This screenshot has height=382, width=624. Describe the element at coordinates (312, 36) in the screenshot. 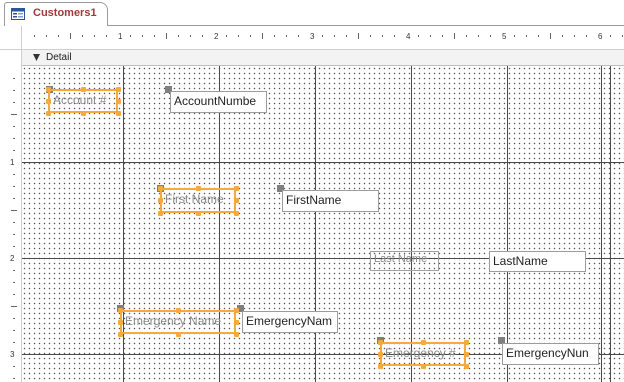

I see `ruler-mark-3: 3` at that location.